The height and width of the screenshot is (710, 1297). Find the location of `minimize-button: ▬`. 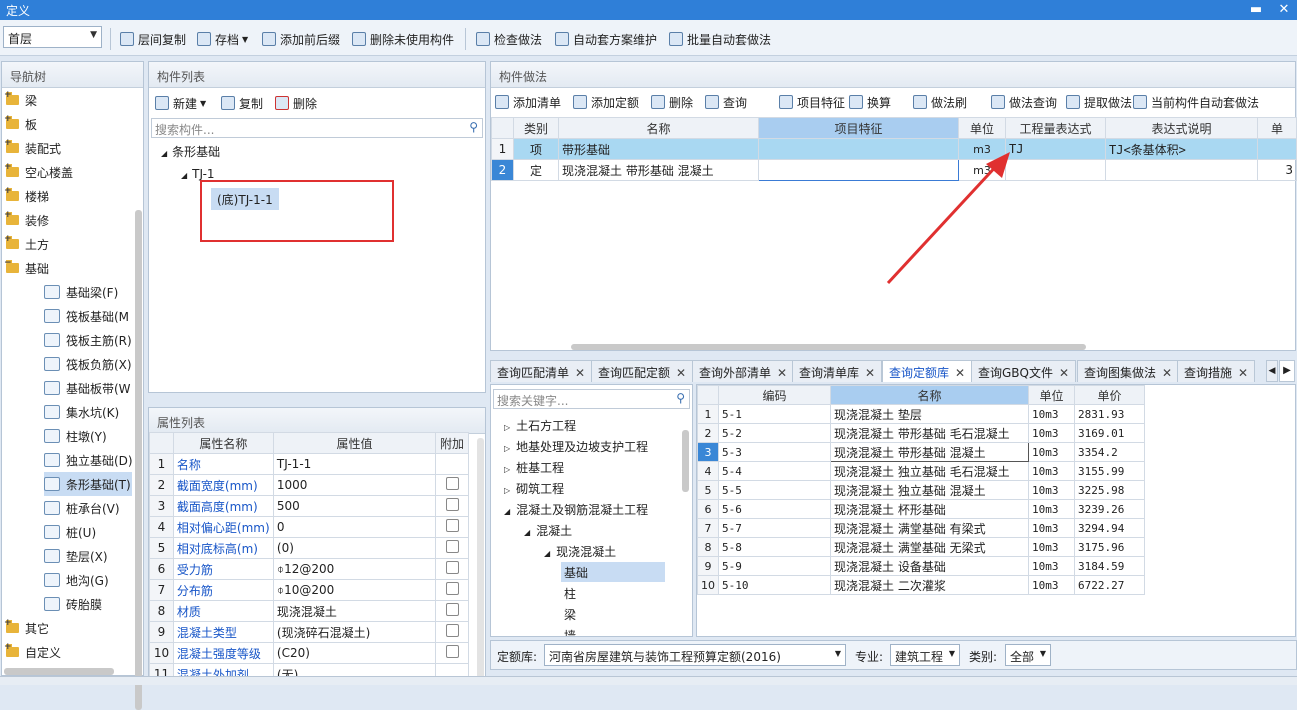

minimize-button: ▬ is located at coordinates (1256, 10).